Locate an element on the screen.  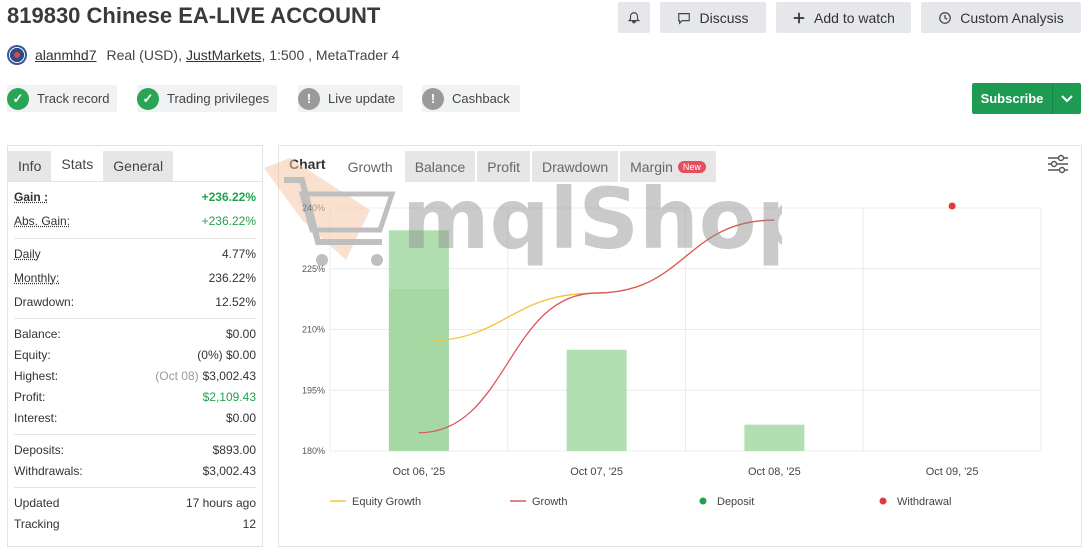
tab-balance: Balance is located at coordinates (440, 166).